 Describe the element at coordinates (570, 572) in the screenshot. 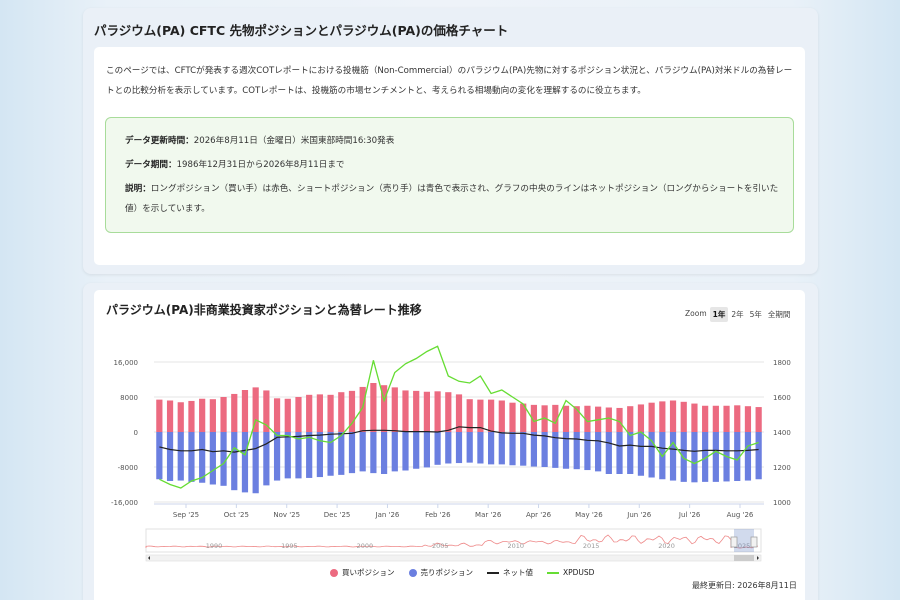

I see `legend-price: XPDUSD` at that location.